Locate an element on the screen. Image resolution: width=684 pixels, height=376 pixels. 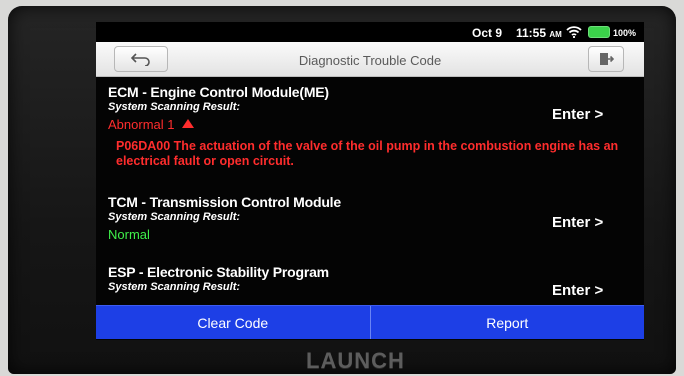
status-time: 11:55 AM is located at coordinates (539, 33).